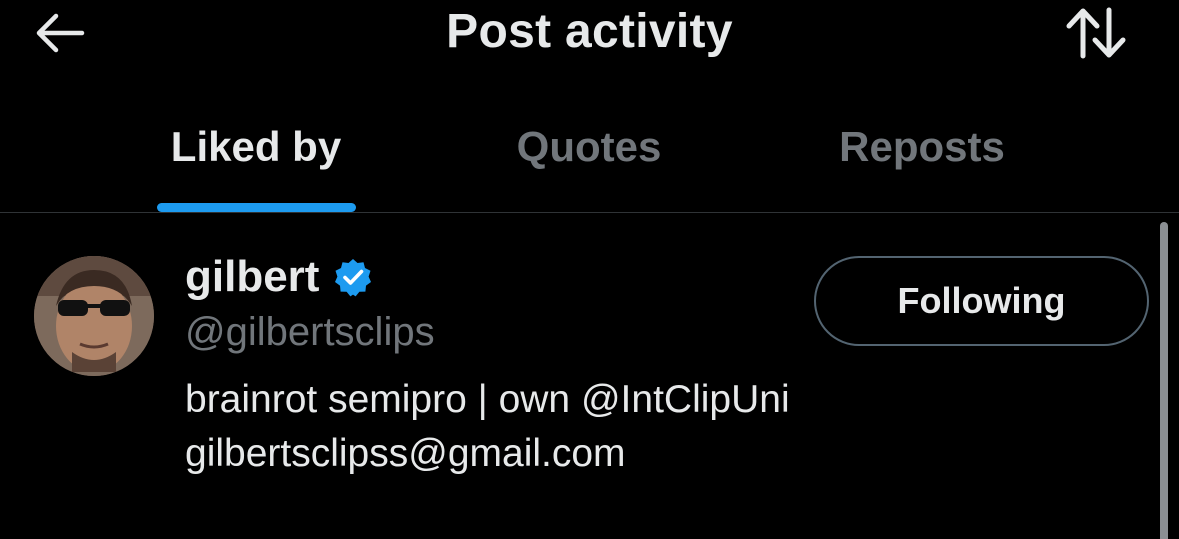 This screenshot has height=539, width=1179. I want to click on bio-line: gilbertsclipss@gmail.com, so click(405, 453).